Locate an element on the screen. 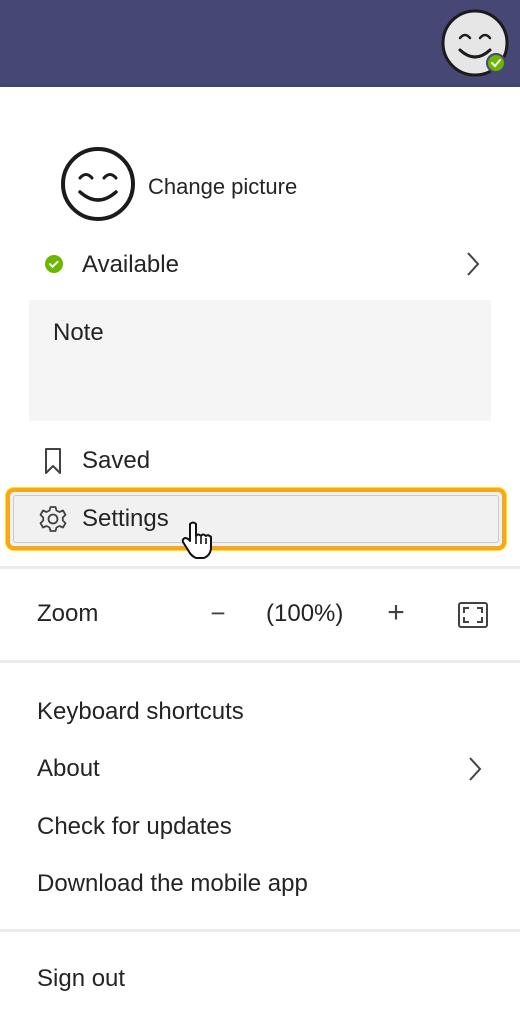  status-label: Available is located at coordinates (130, 264).